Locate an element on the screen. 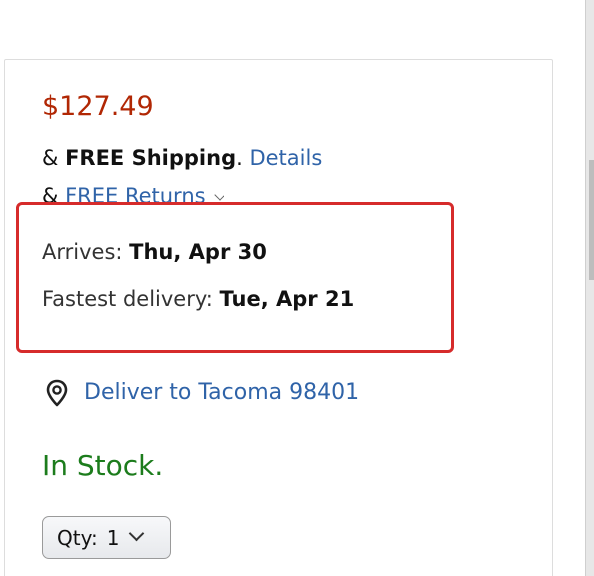 The width and height of the screenshot is (594, 576). deliver-to-link: Deliver to Tacoma 98401 is located at coordinates (221, 393).